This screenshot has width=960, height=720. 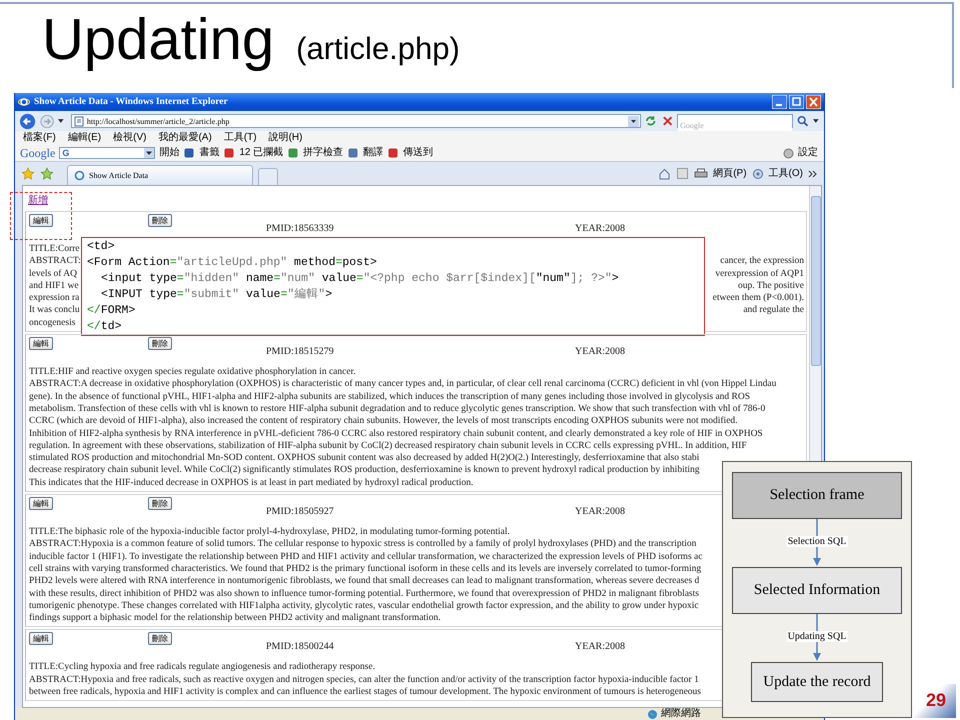 What do you see at coordinates (54, 286) in the screenshot?
I see `abstract-line: and HIF1 we` at bounding box center [54, 286].